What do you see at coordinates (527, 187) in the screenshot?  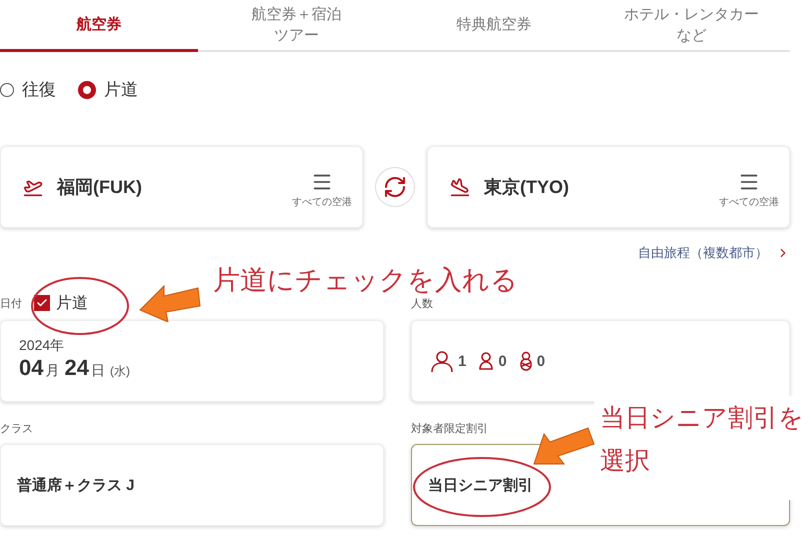 I see `destination-name: 東京(TYO)` at bounding box center [527, 187].